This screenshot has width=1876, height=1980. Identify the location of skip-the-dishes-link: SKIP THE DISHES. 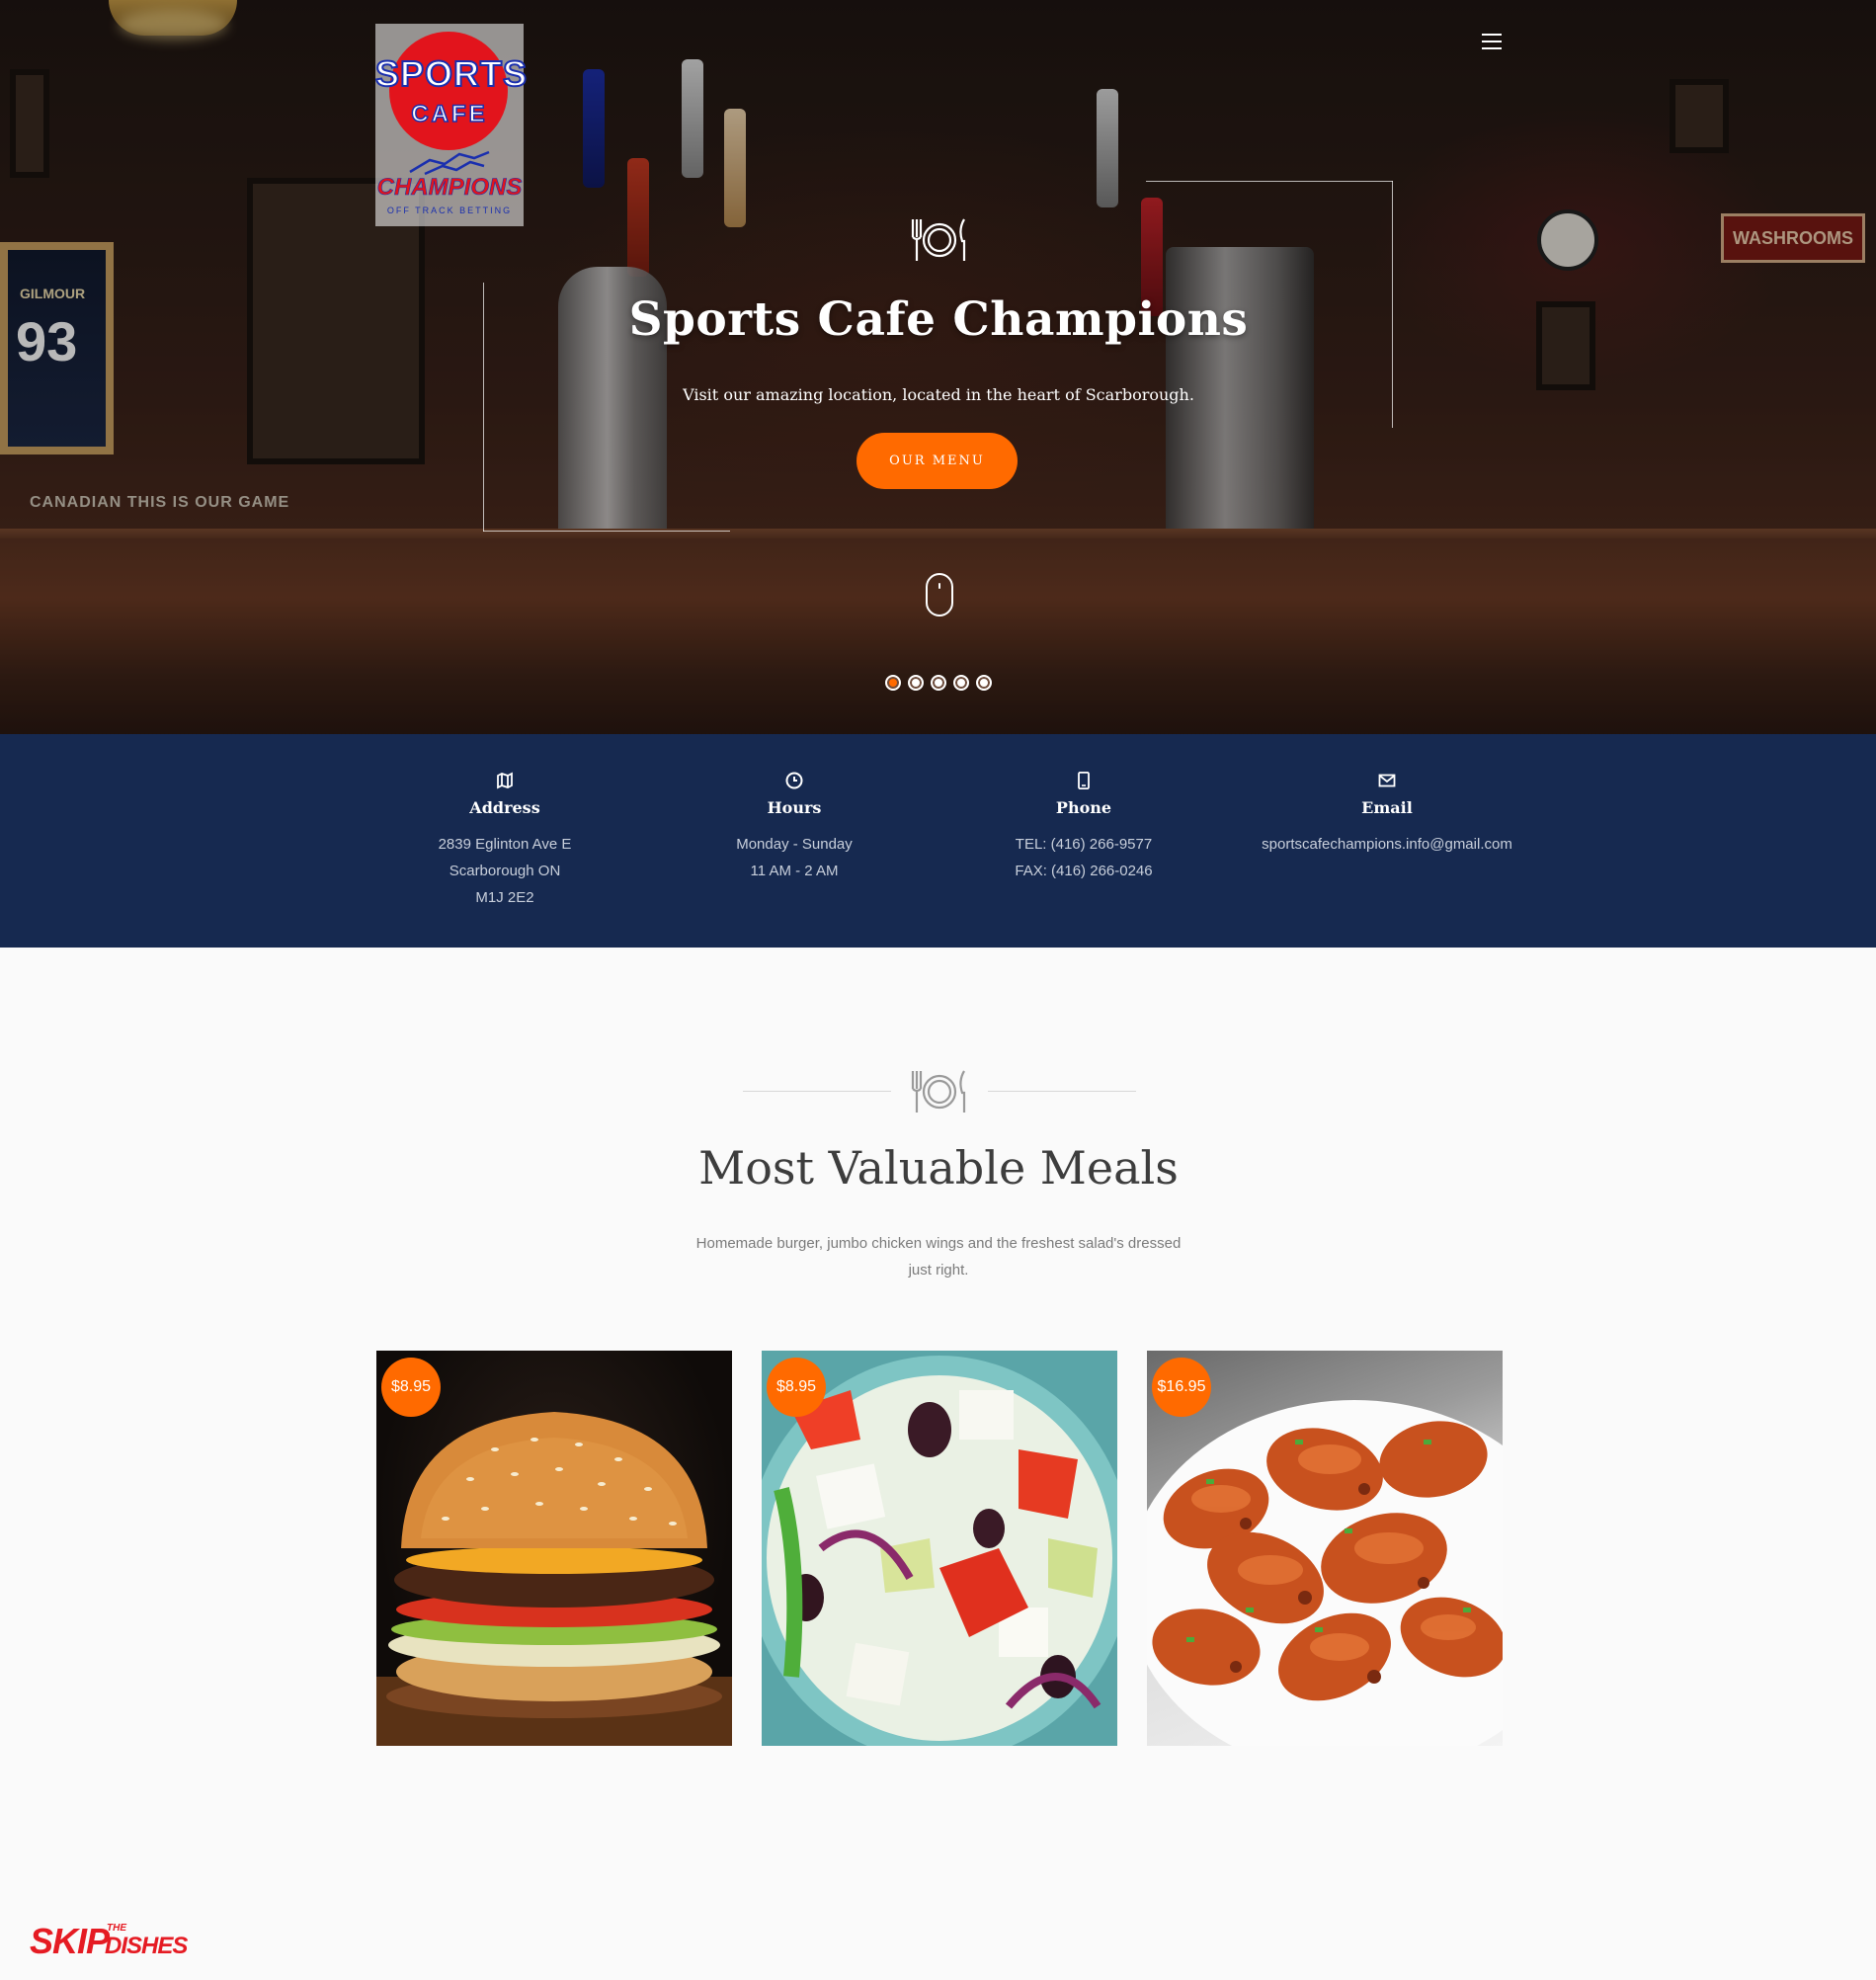
(109, 1942).